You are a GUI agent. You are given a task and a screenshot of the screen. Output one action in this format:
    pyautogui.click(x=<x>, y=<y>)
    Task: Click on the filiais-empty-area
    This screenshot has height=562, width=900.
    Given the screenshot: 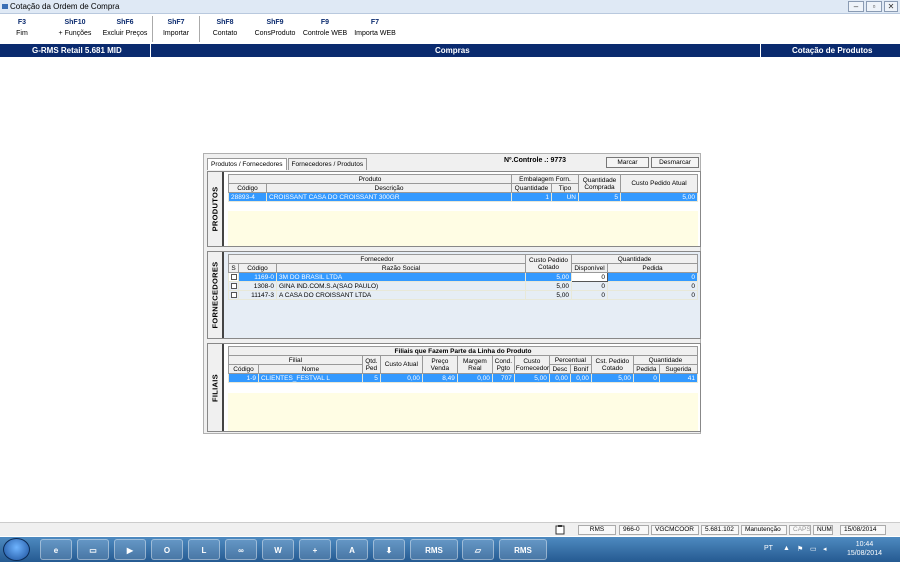 What is the action you would take?
    pyautogui.click(x=463, y=412)
    